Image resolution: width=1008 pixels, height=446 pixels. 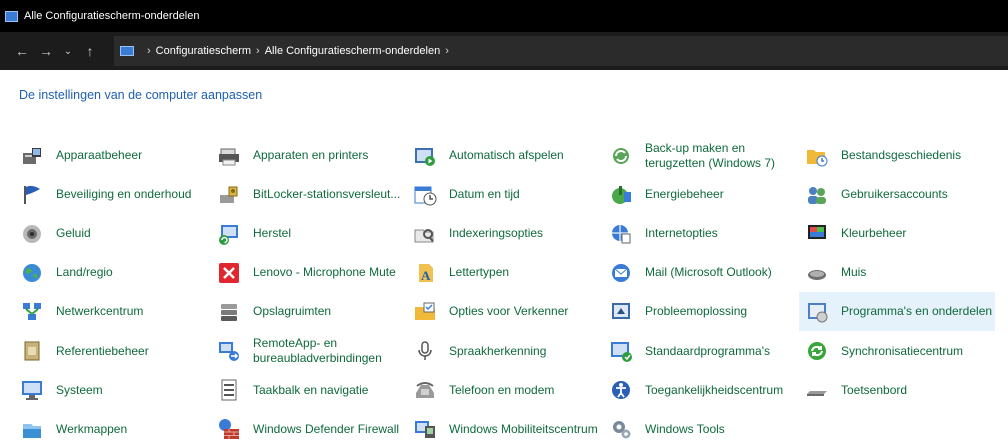 I want to click on item-windows-defender-firewall: Windows Defender Firewall, so click(x=309, y=428).